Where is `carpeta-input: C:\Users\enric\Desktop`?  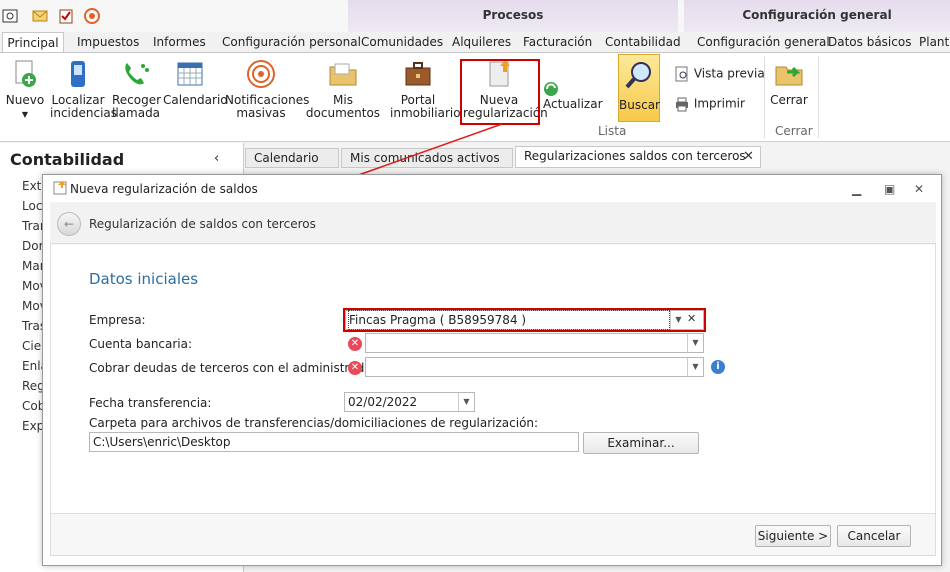
carpeta-input: C:\Users\enric\Desktop is located at coordinates (334, 442).